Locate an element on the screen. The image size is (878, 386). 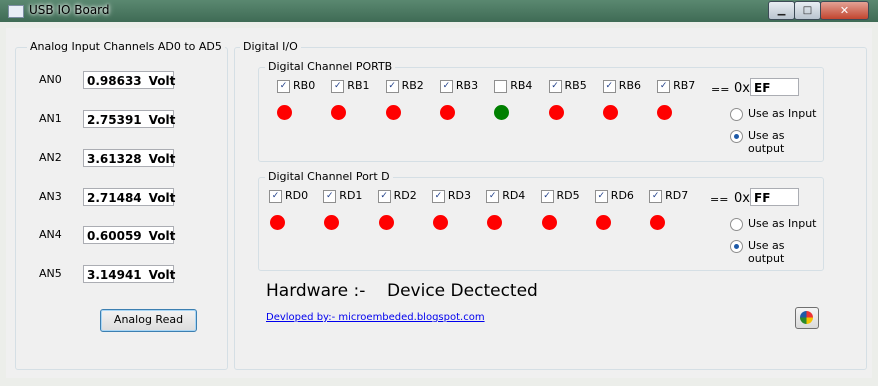
analog-value-field: 2.71484 Volt is located at coordinates (129, 197).